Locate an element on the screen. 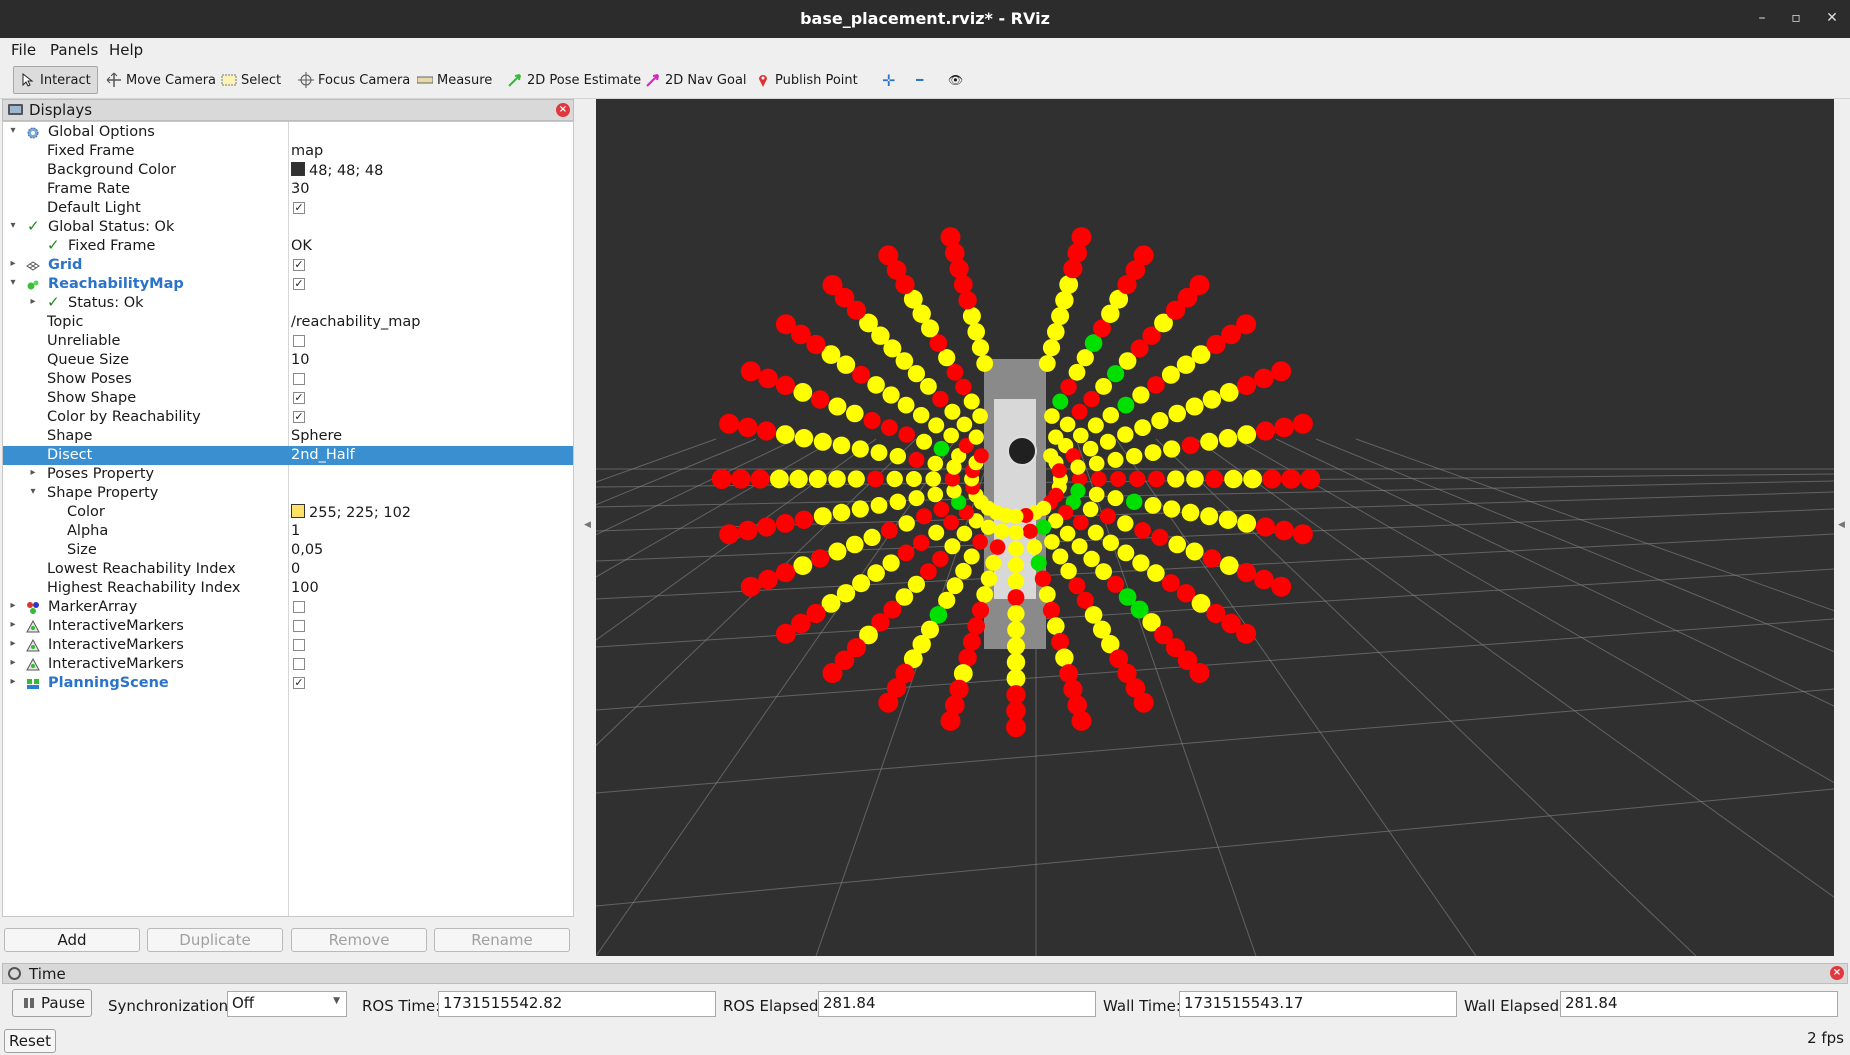 The width and height of the screenshot is (1850, 1055). reachability-sphere is located at coordinates (924, 516).